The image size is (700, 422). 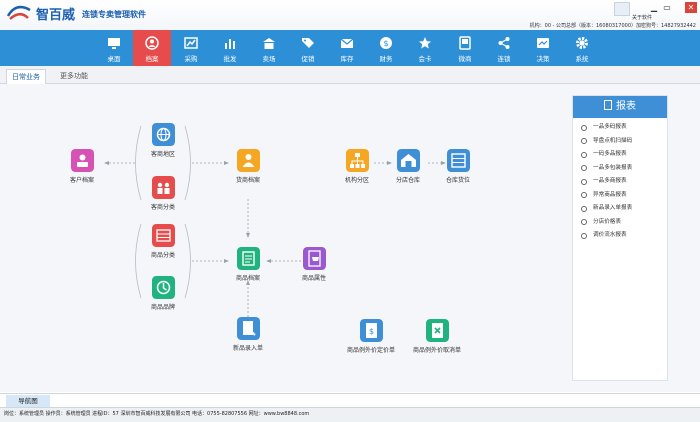 I want to click on product-attribute-node: 商品属性, so click(x=314, y=264).